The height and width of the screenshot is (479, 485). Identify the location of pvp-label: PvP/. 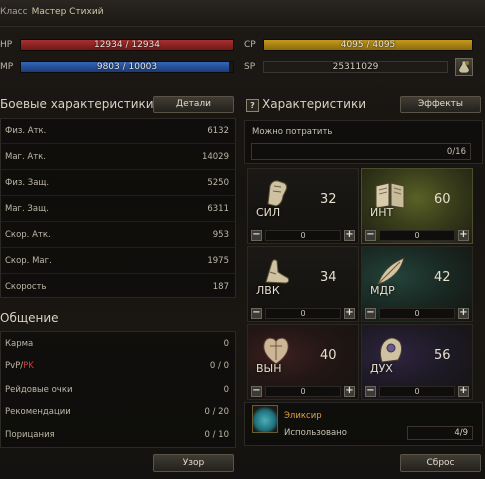
(14, 366).